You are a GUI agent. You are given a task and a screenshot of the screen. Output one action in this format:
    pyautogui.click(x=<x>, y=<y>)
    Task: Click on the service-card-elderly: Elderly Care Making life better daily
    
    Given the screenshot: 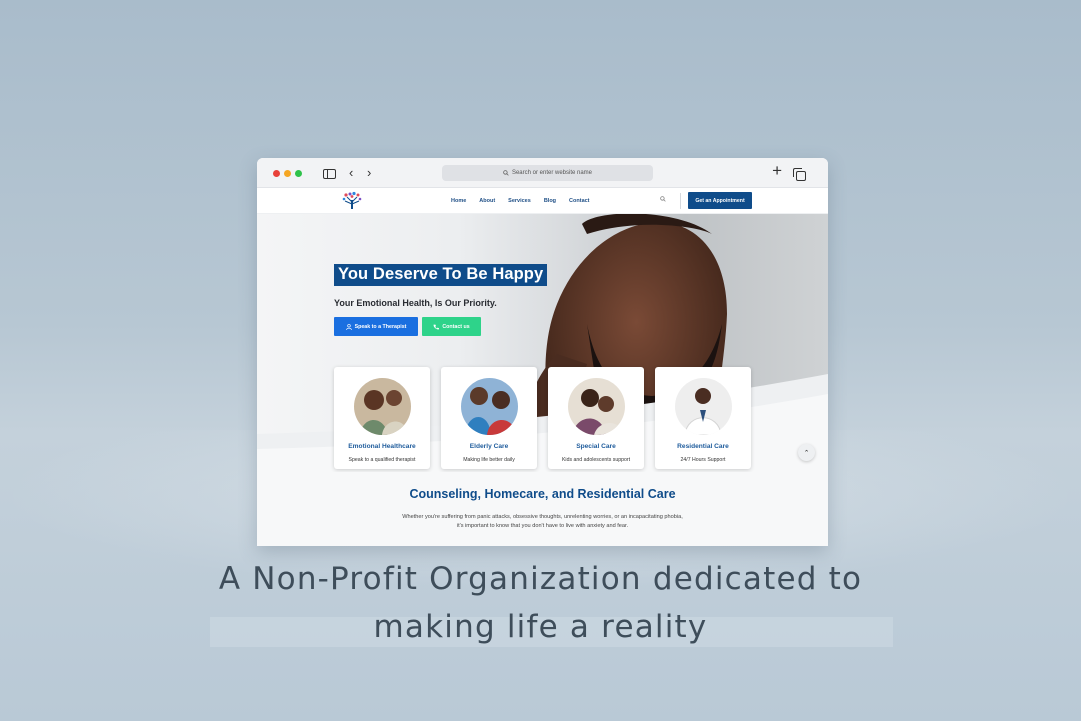 What is the action you would take?
    pyautogui.click(x=489, y=418)
    